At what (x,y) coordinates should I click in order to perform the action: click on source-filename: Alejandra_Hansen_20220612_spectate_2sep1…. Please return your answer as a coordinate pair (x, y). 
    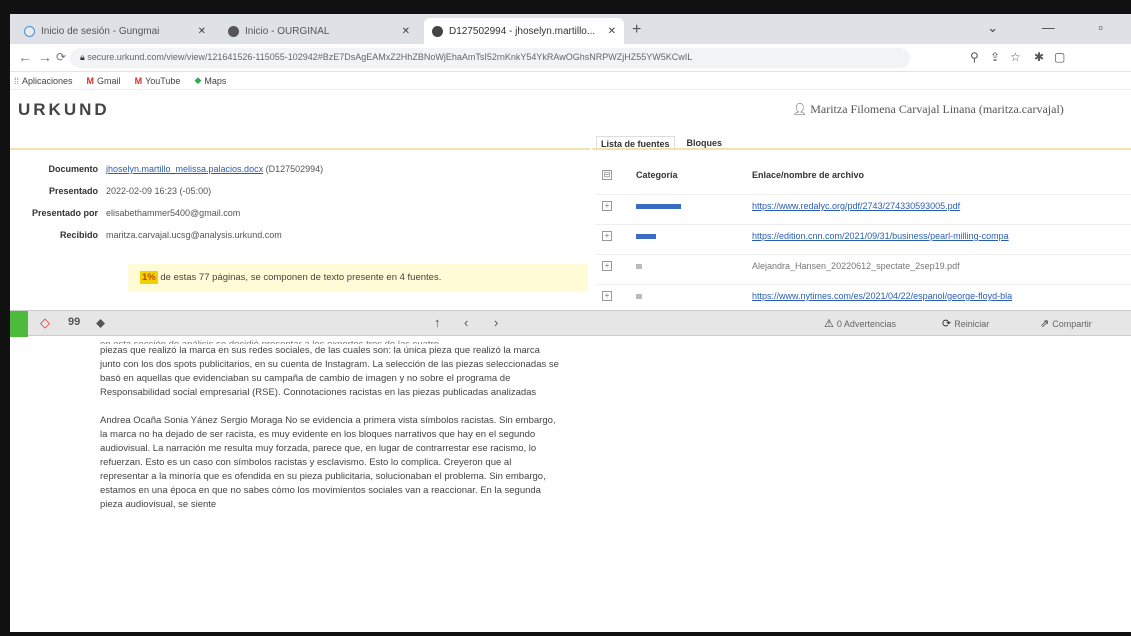
    Looking at the image, I should click on (856, 266).